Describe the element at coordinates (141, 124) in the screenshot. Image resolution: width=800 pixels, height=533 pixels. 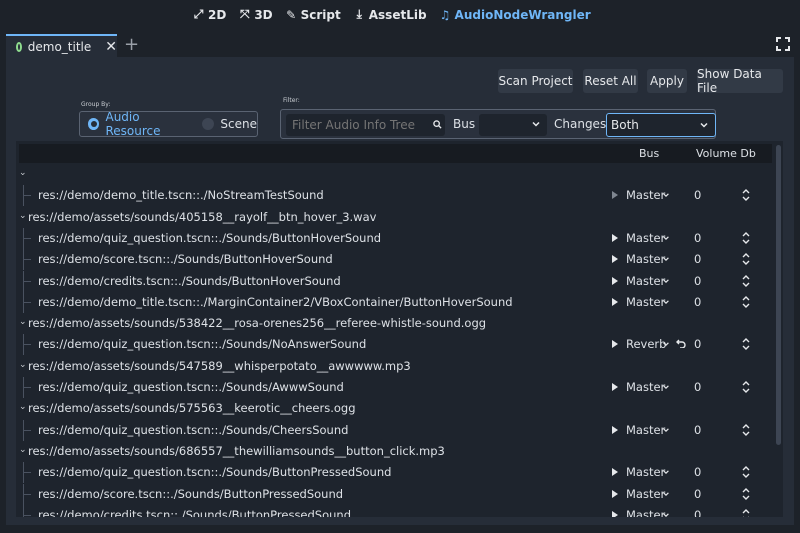
I see `group-by-audio-resource-radio: Audio Resource` at that location.